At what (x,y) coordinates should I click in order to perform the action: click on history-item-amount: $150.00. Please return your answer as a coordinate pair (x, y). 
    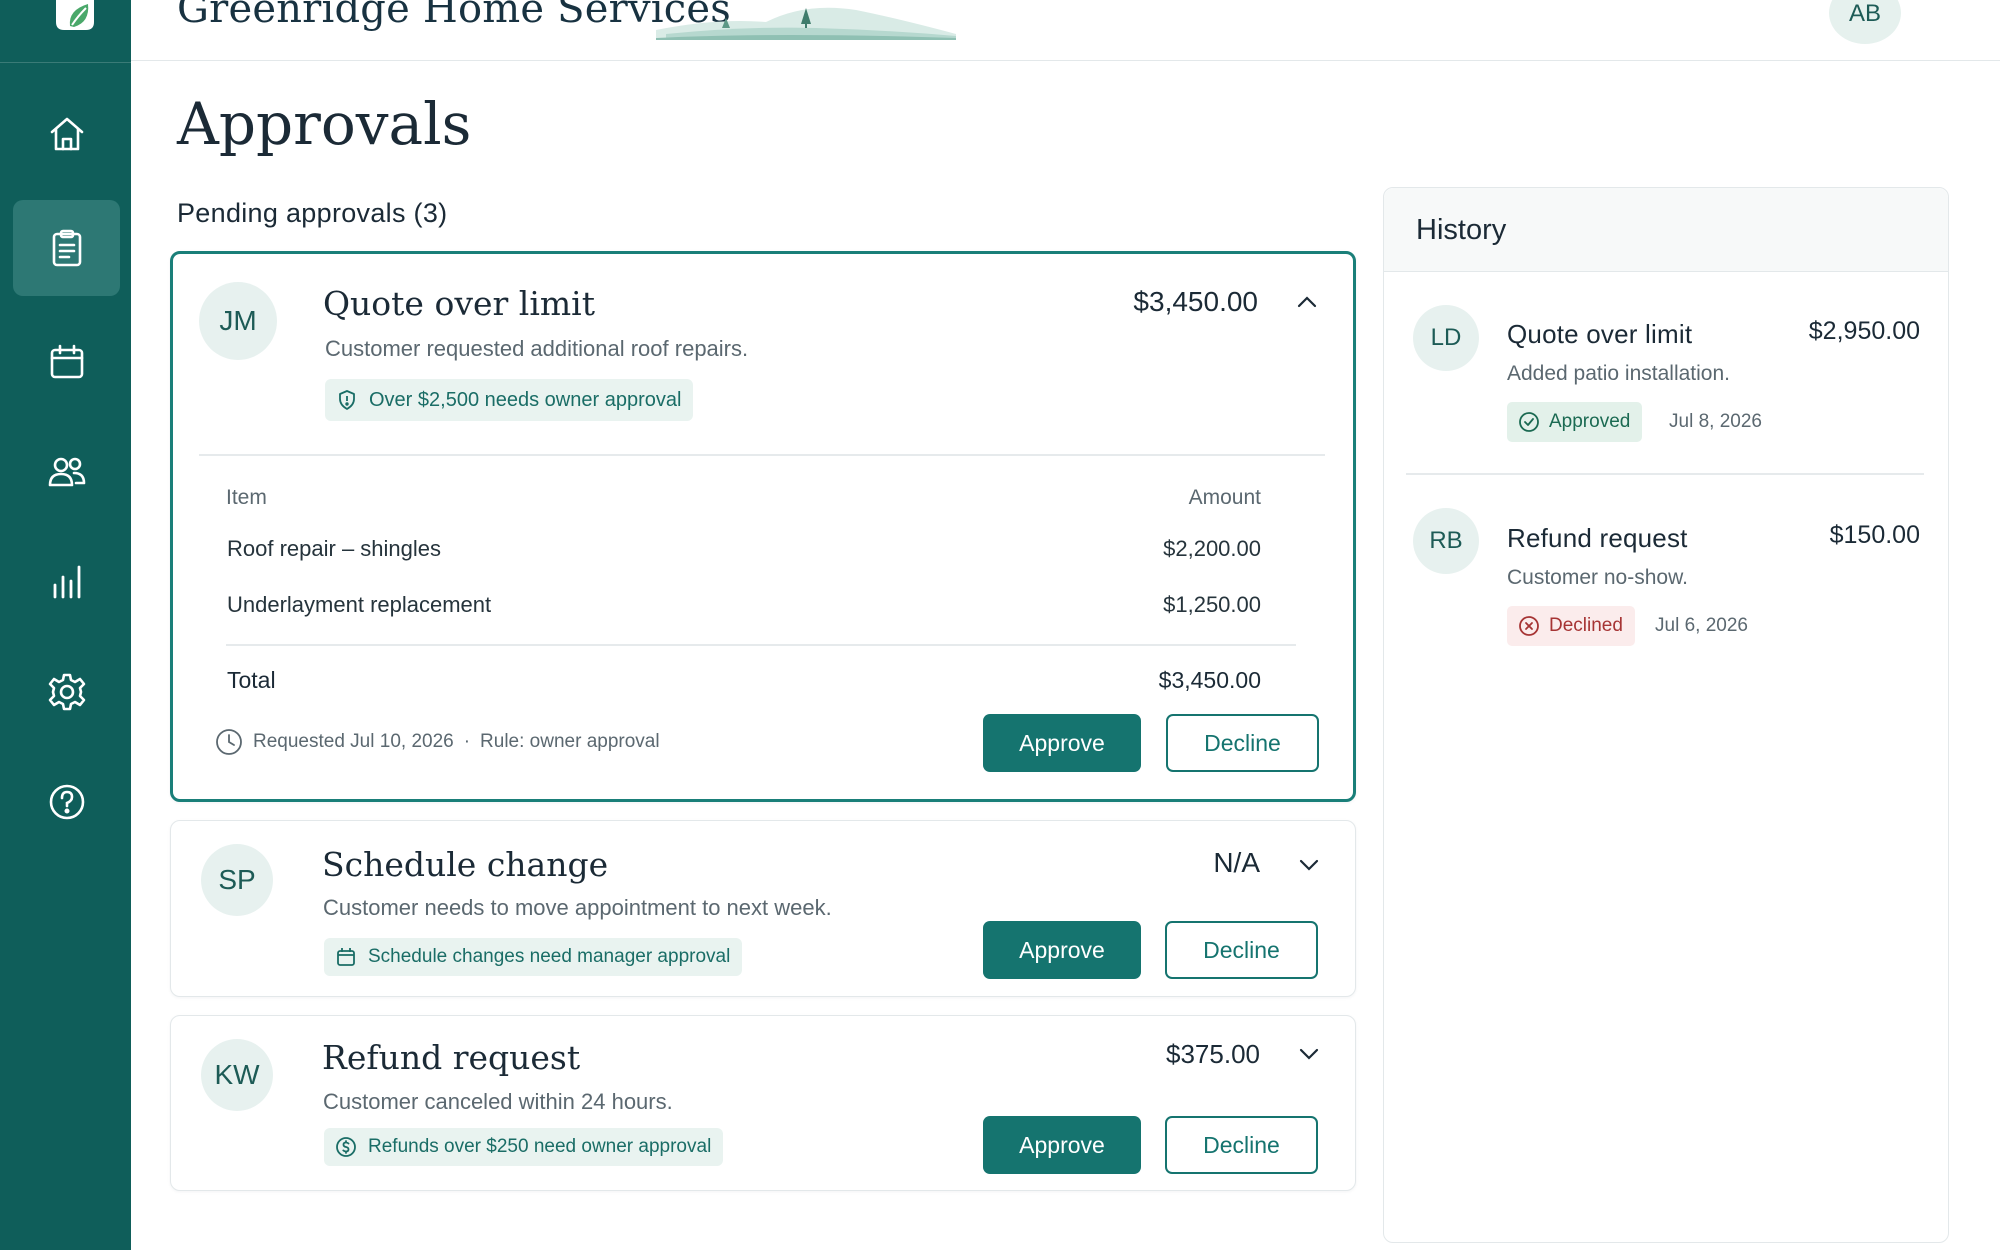
    Looking at the image, I should click on (1874, 535).